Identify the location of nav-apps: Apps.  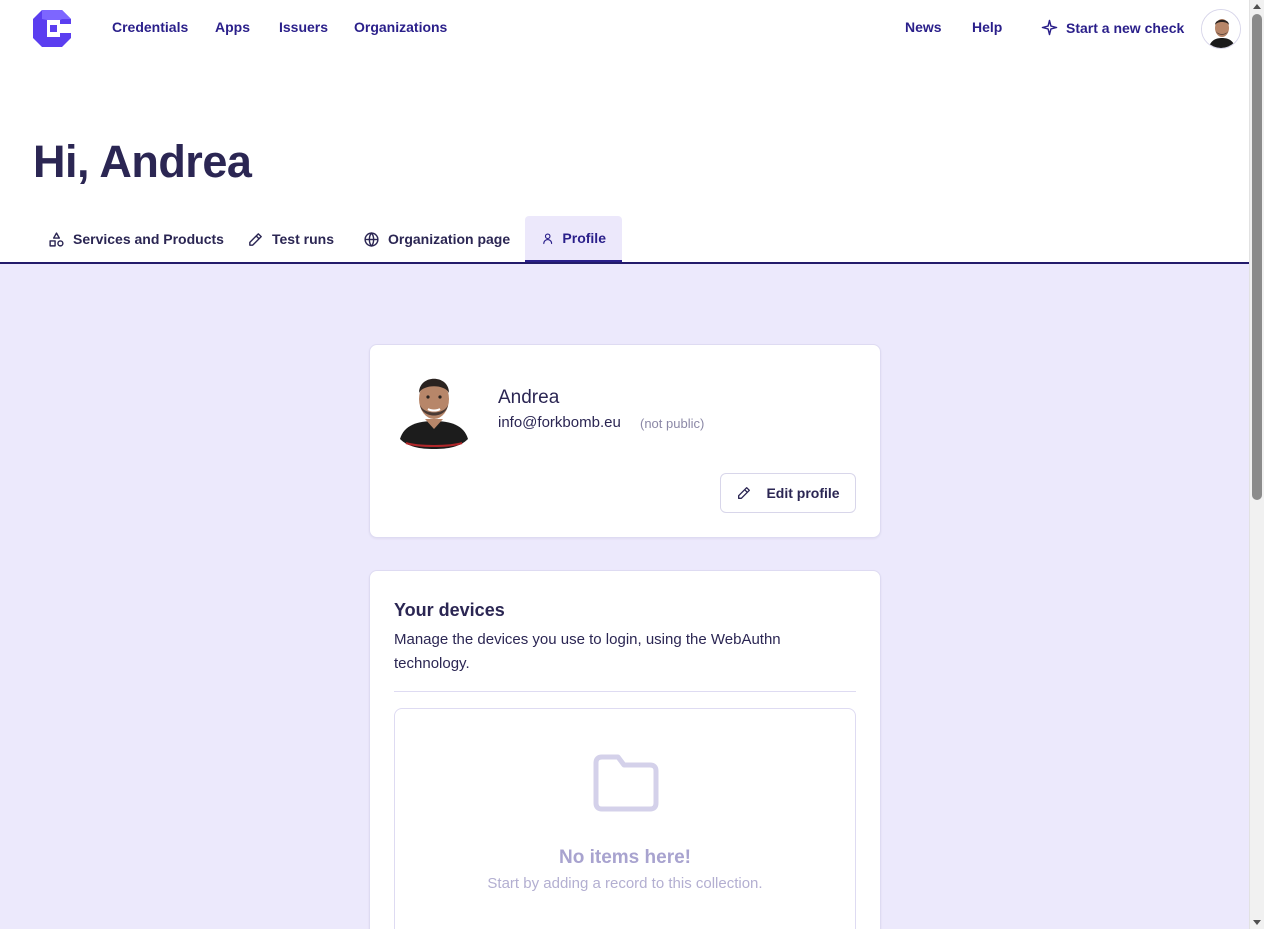
(232, 27).